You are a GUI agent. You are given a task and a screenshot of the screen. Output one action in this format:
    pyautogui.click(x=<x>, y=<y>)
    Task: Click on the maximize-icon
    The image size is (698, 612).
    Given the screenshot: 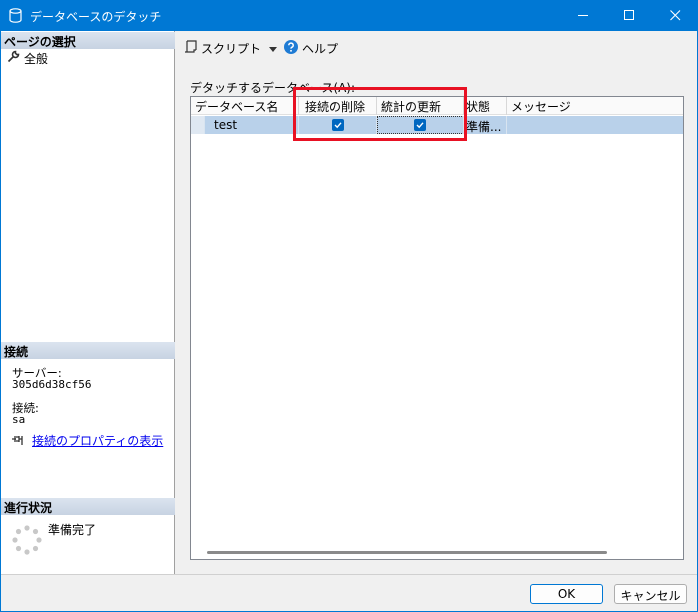 What is the action you would take?
    pyautogui.click(x=629, y=15)
    